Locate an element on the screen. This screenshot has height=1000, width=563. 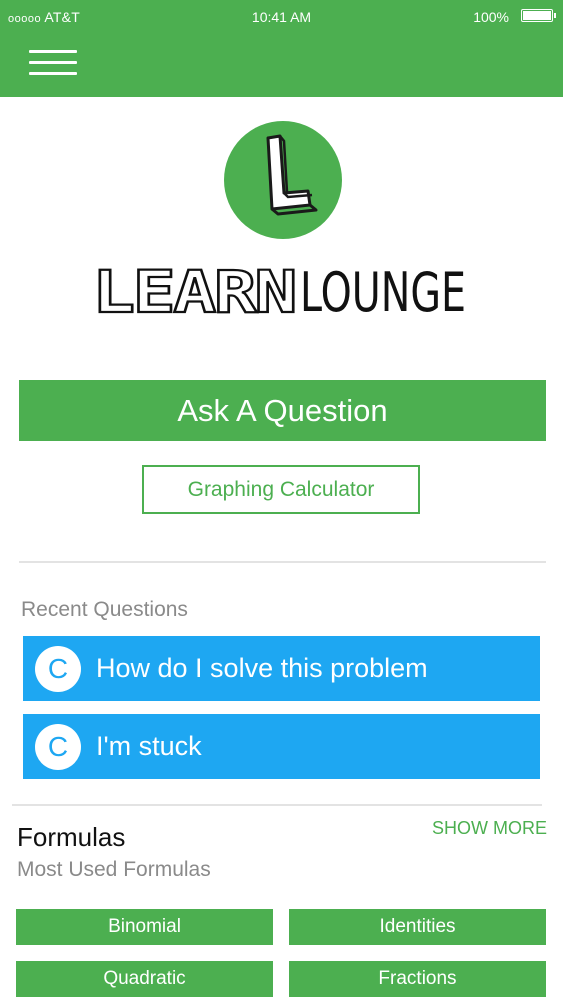
learnlounge-l-logo is located at coordinates (283, 180).